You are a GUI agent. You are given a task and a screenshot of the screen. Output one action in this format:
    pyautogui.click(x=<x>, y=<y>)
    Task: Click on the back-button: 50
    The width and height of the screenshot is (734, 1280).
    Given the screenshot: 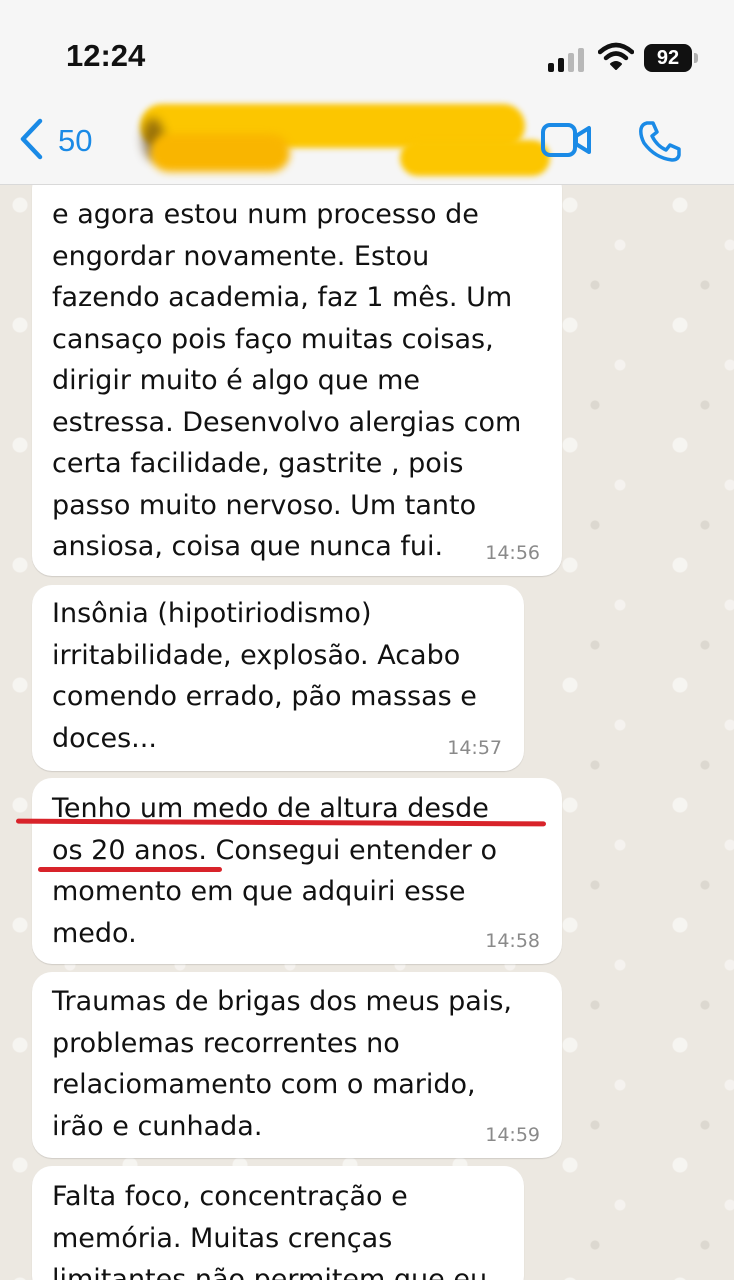 What is the action you would take?
    pyautogui.click(x=63, y=141)
    